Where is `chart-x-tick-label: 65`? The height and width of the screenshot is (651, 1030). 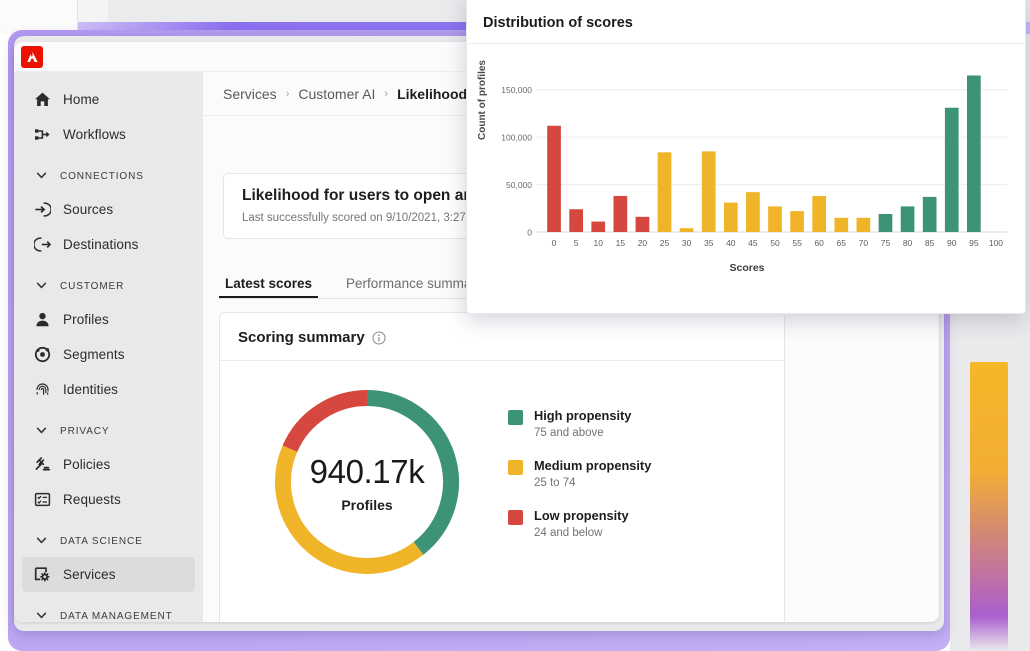
chart-x-tick-label: 65 is located at coordinates (842, 243).